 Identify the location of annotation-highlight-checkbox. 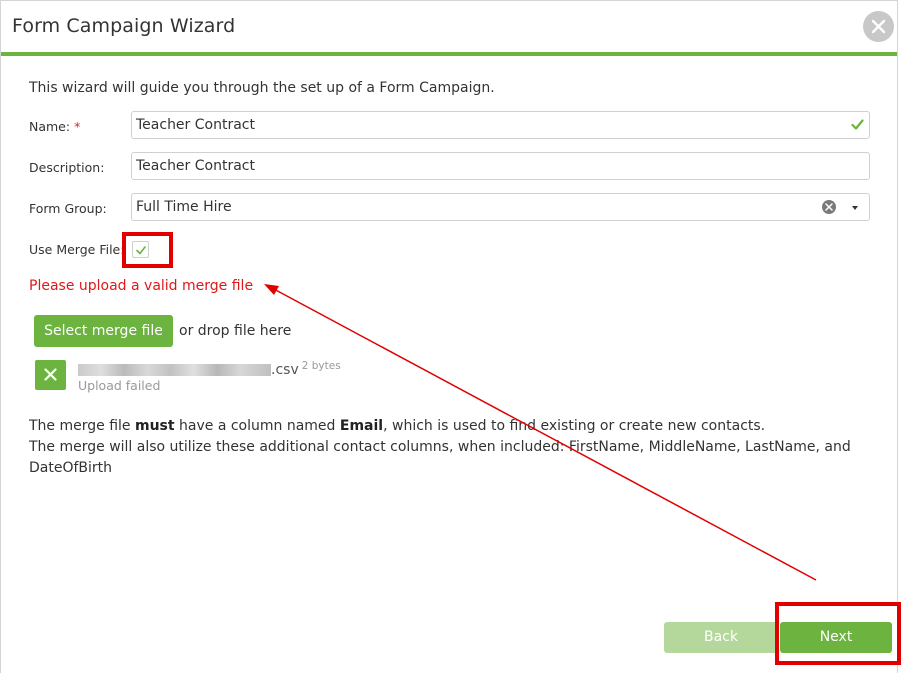
(147, 250).